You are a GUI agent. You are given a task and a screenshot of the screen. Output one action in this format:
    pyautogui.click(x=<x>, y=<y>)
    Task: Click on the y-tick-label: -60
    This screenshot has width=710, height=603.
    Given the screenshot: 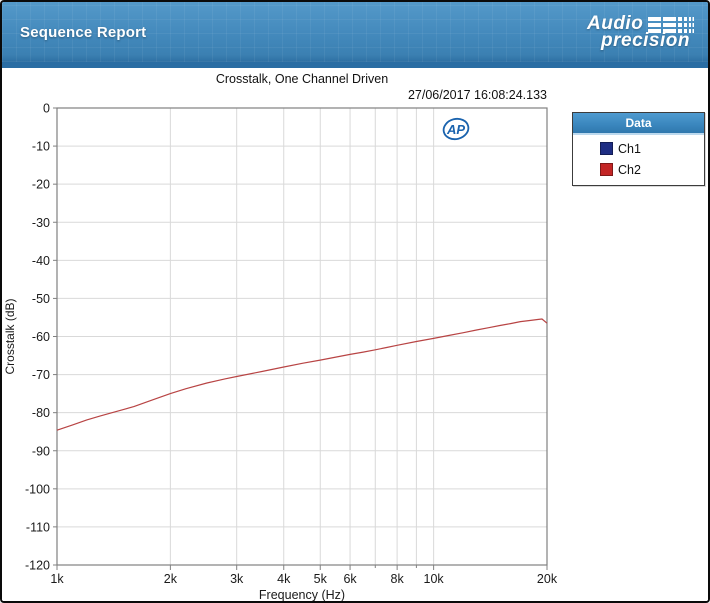 What is the action you would take?
    pyautogui.click(x=41, y=337)
    